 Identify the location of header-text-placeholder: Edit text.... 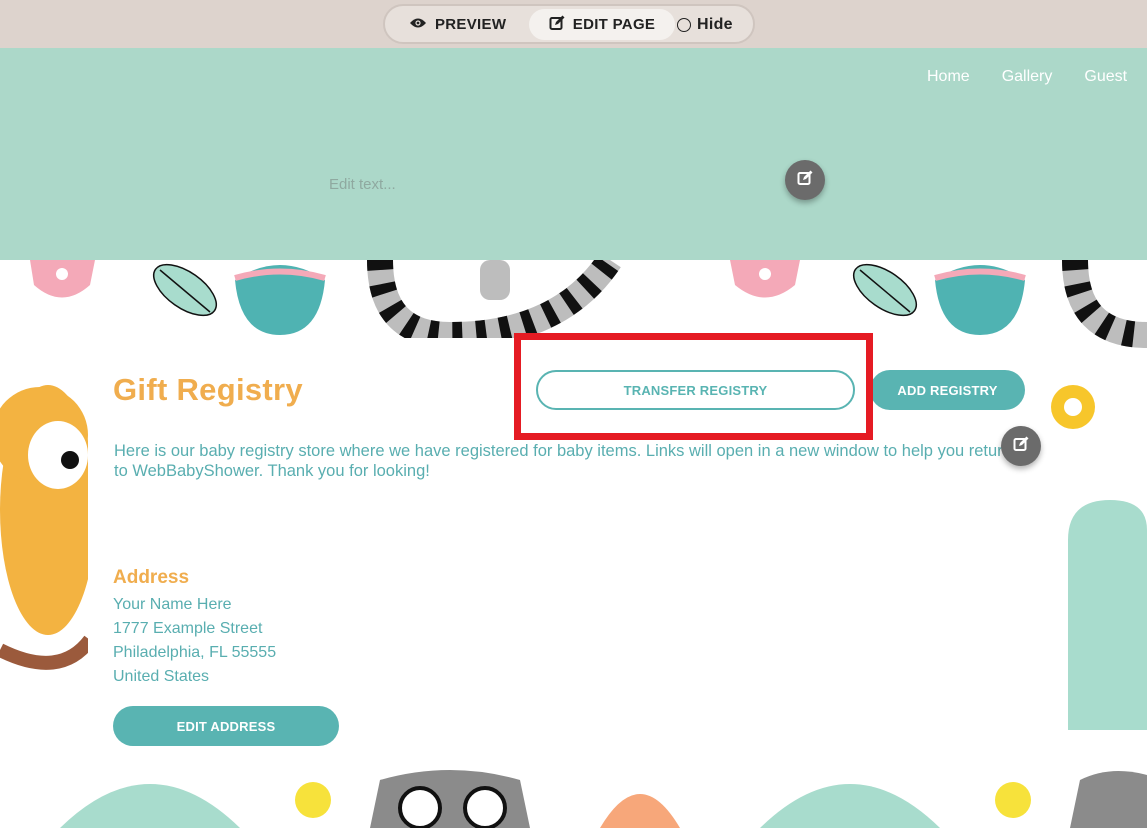
(362, 184).